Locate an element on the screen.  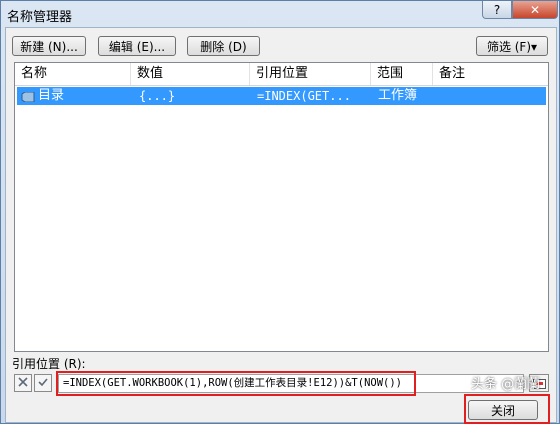
row-value: {...} is located at coordinates (157, 96).